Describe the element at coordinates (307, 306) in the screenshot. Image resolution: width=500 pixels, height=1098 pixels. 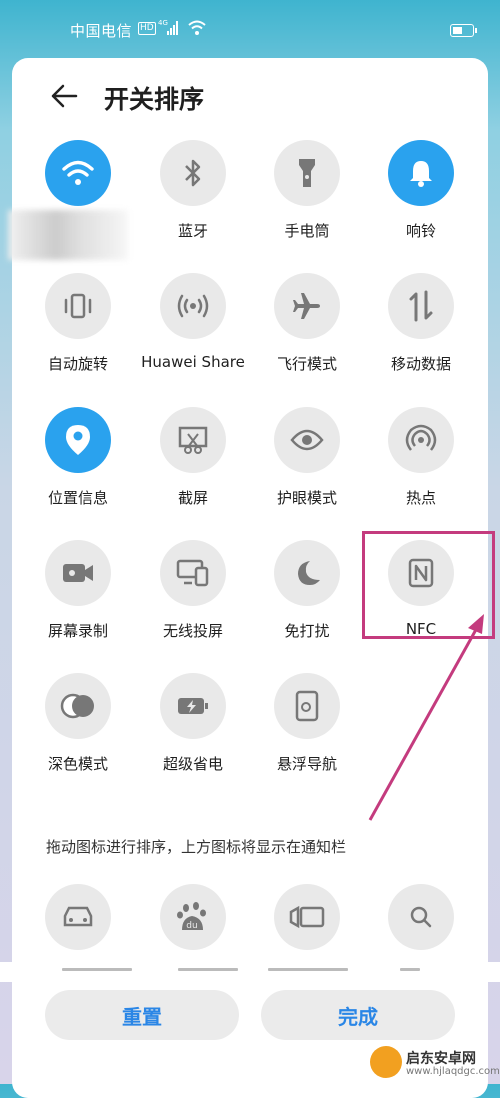
I see `airplane-icon` at that location.